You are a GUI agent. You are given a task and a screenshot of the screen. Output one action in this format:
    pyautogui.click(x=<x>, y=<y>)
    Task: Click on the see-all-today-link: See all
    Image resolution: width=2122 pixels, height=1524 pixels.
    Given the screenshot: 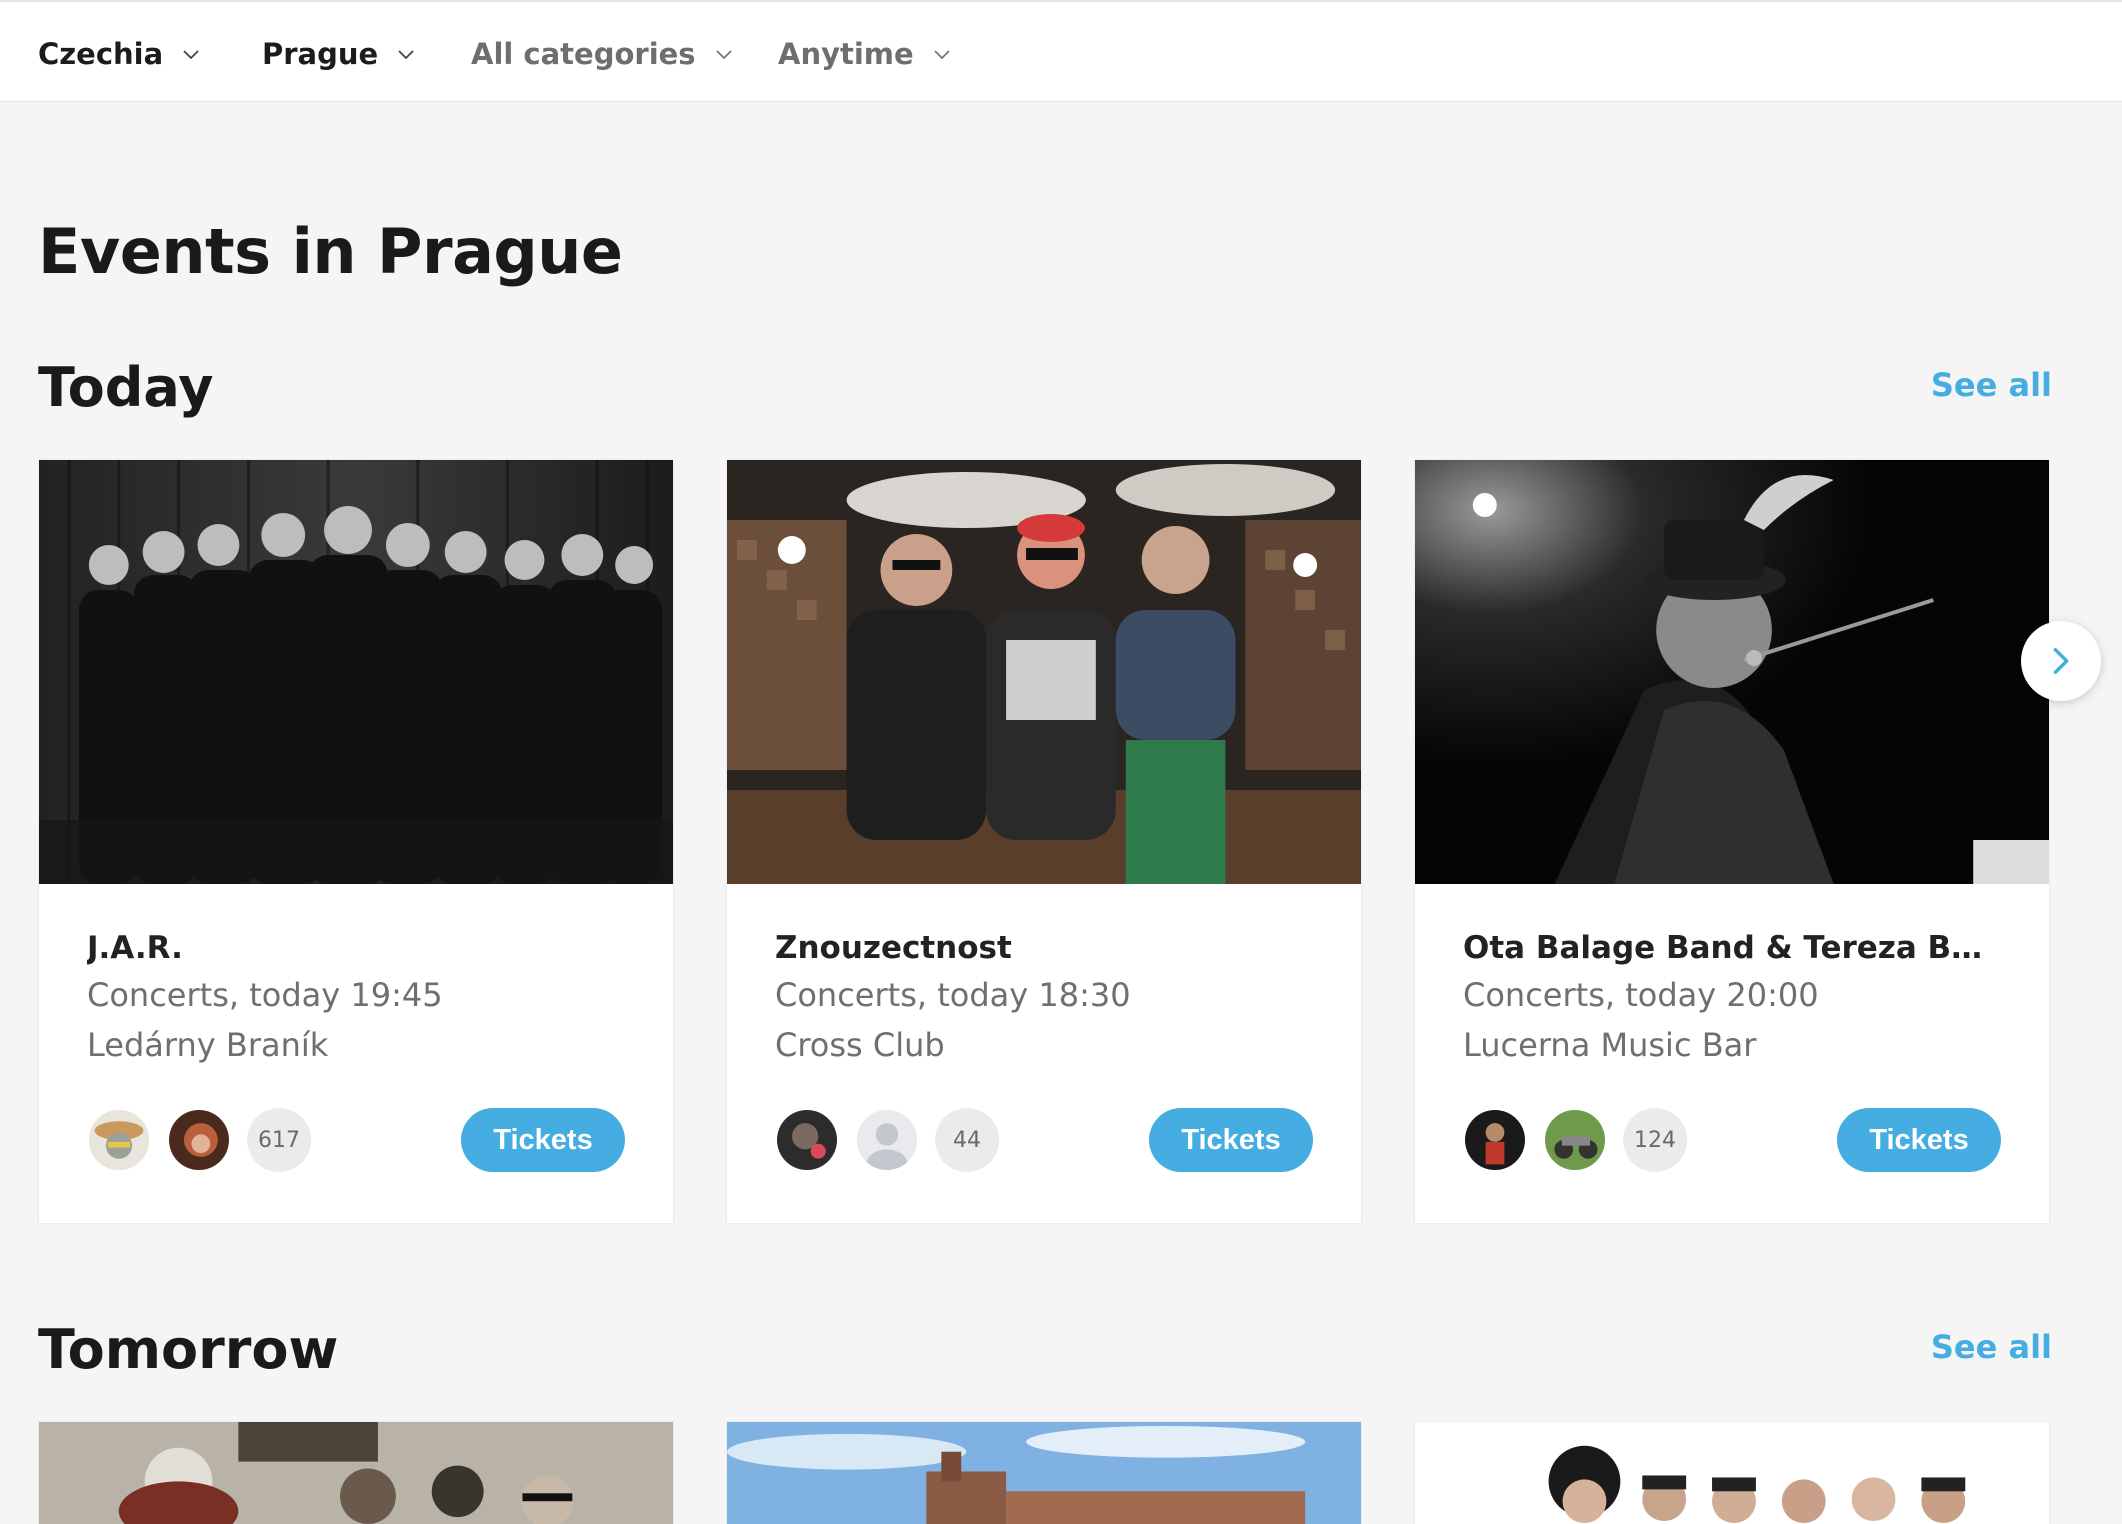 What is the action you would take?
    pyautogui.click(x=1991, y=385)
    